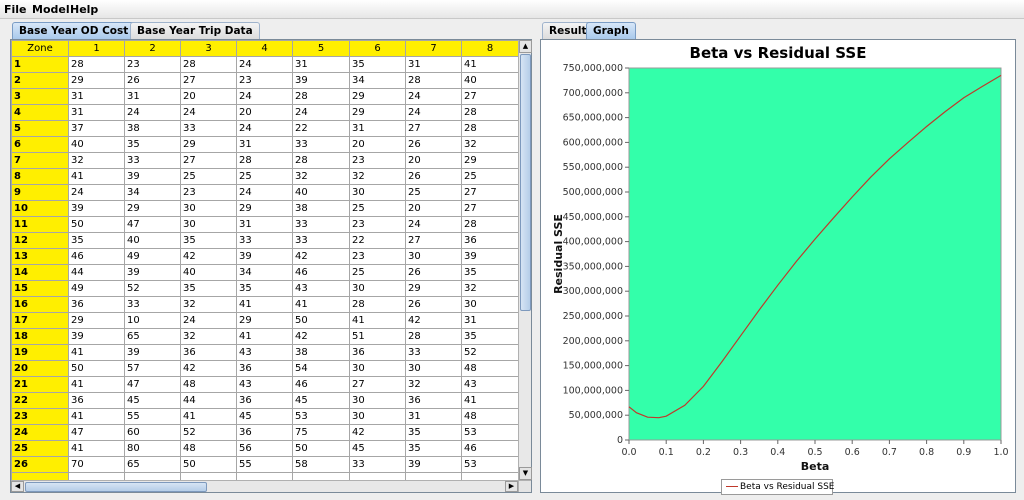  I want to click on cost-cell: 25, so click(433, 192).